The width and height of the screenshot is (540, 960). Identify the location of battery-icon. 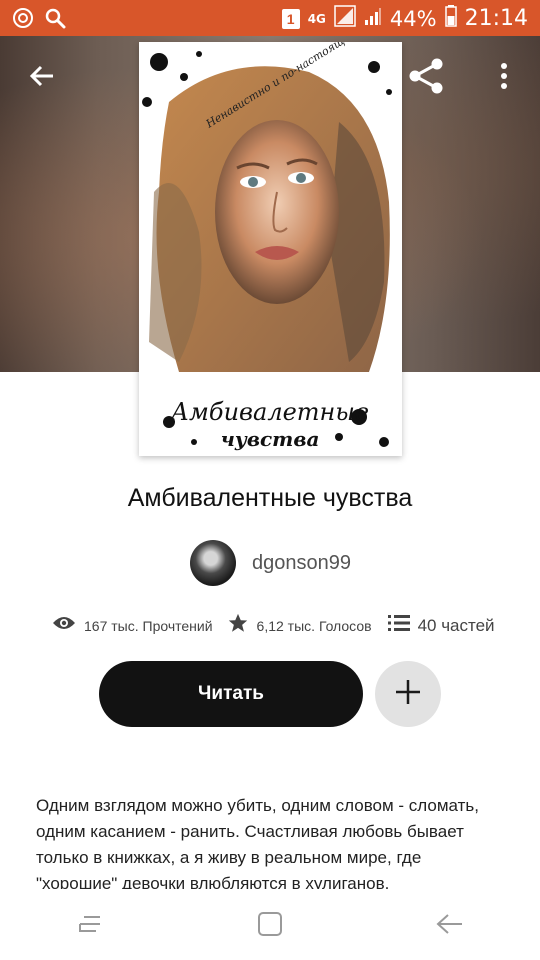
(450, 18).